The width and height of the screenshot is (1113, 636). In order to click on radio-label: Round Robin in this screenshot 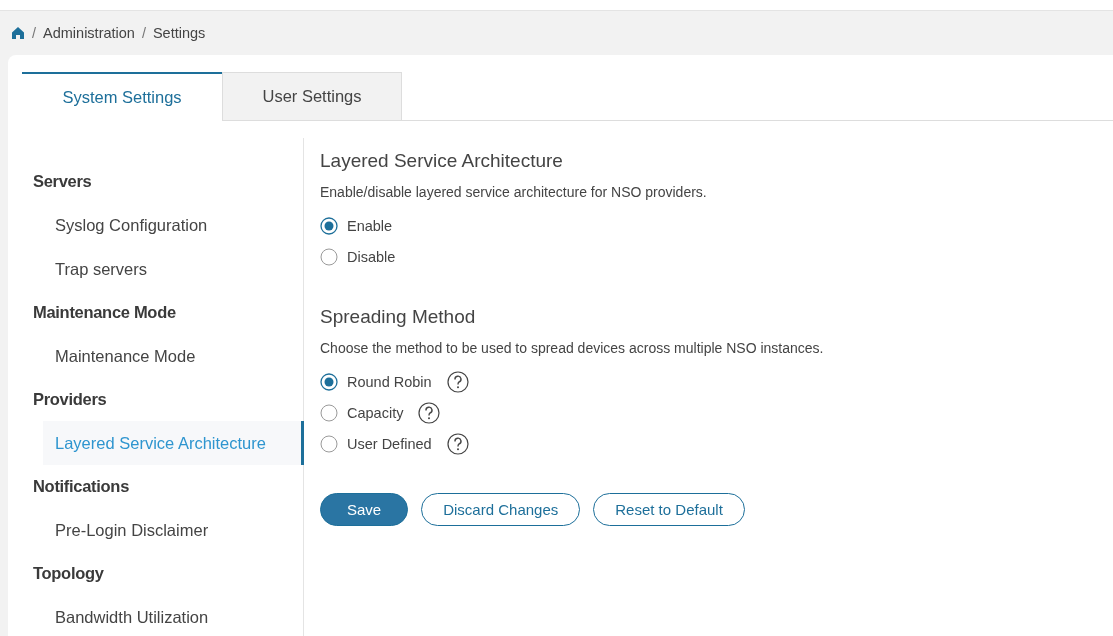, I will do `click(389, 381)`.